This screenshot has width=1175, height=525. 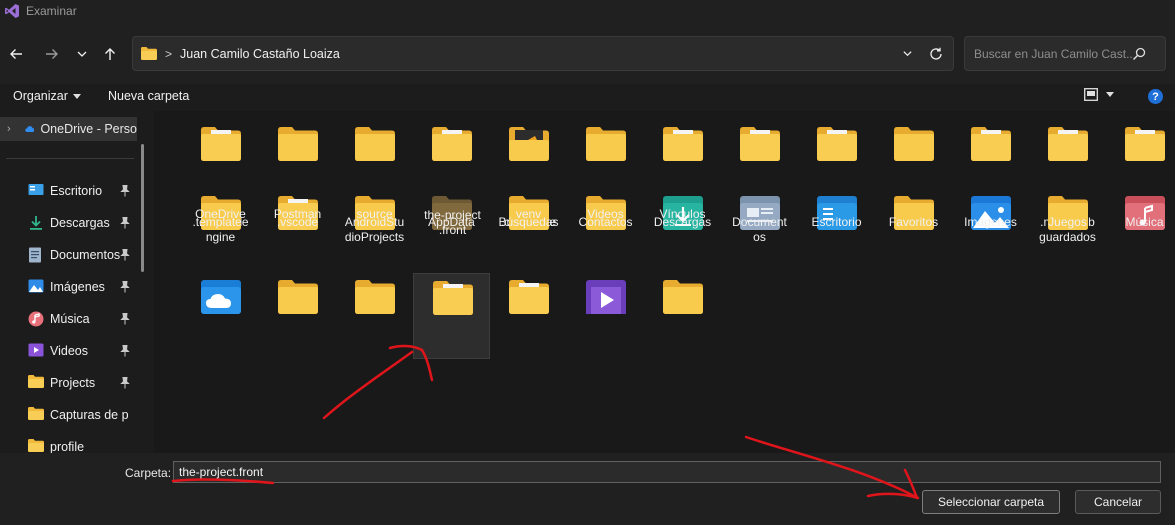 I want to click on folder-item: AndroidStu dioProjects, so click(x=374, y=227).